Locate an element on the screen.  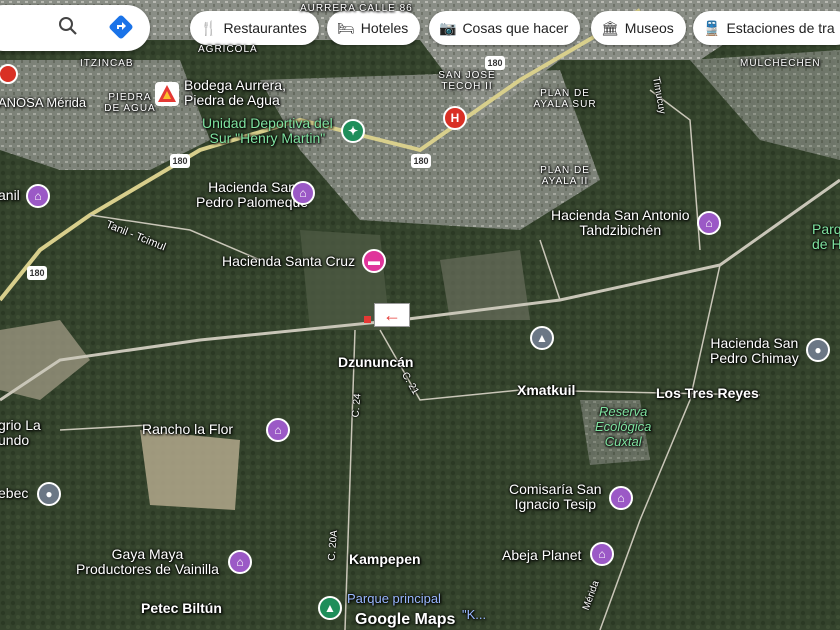
park-label: Unidad Deportiva del Sur "Henry Martin" is located at coordinates (267, 131).